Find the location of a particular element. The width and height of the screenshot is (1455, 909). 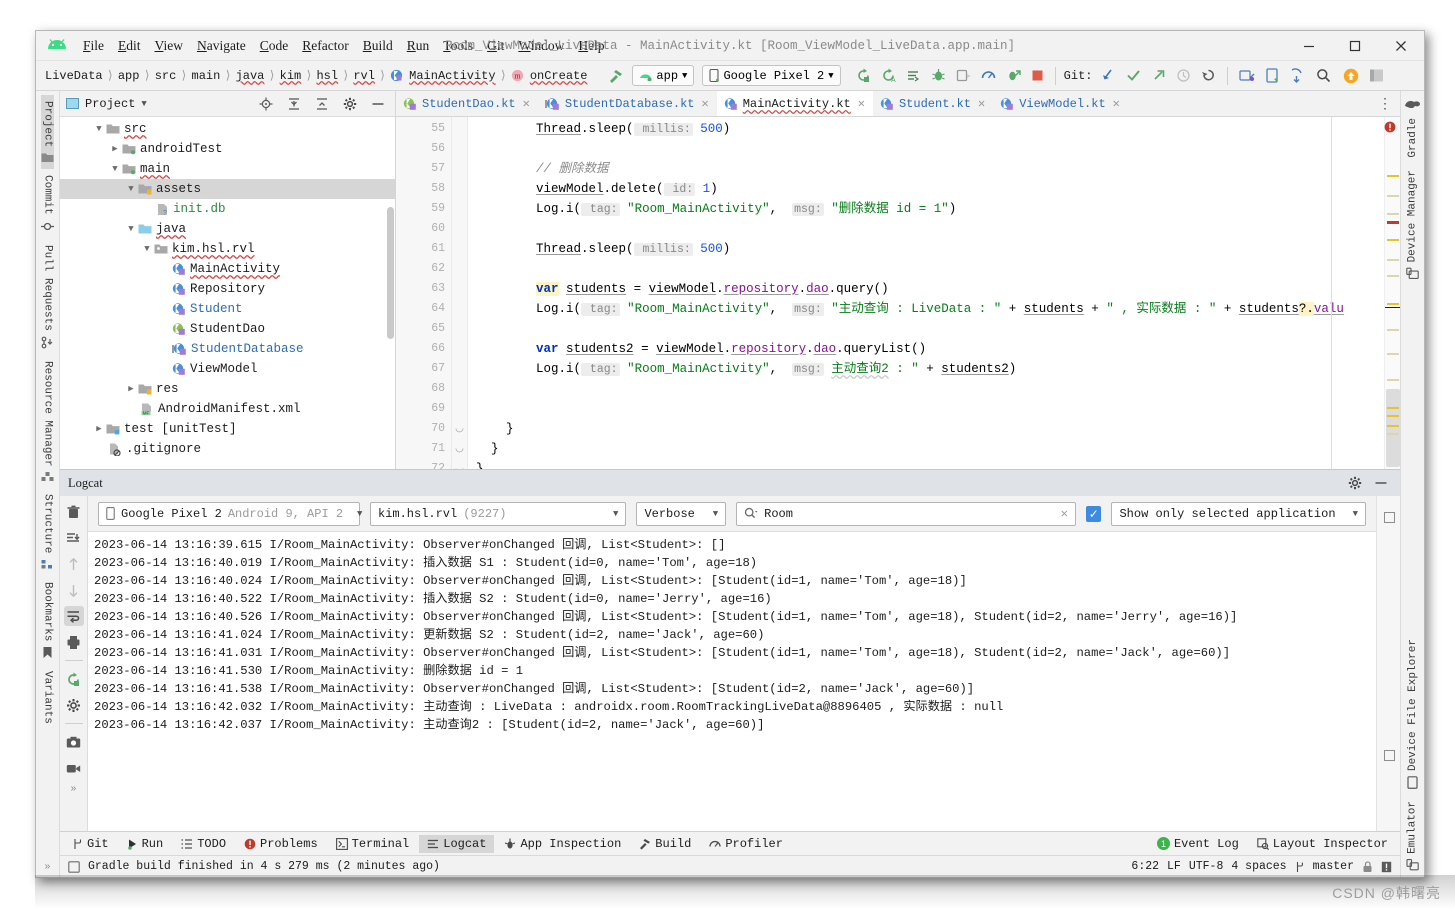

editor-marker-bar is located at coordinates (1392, 293).